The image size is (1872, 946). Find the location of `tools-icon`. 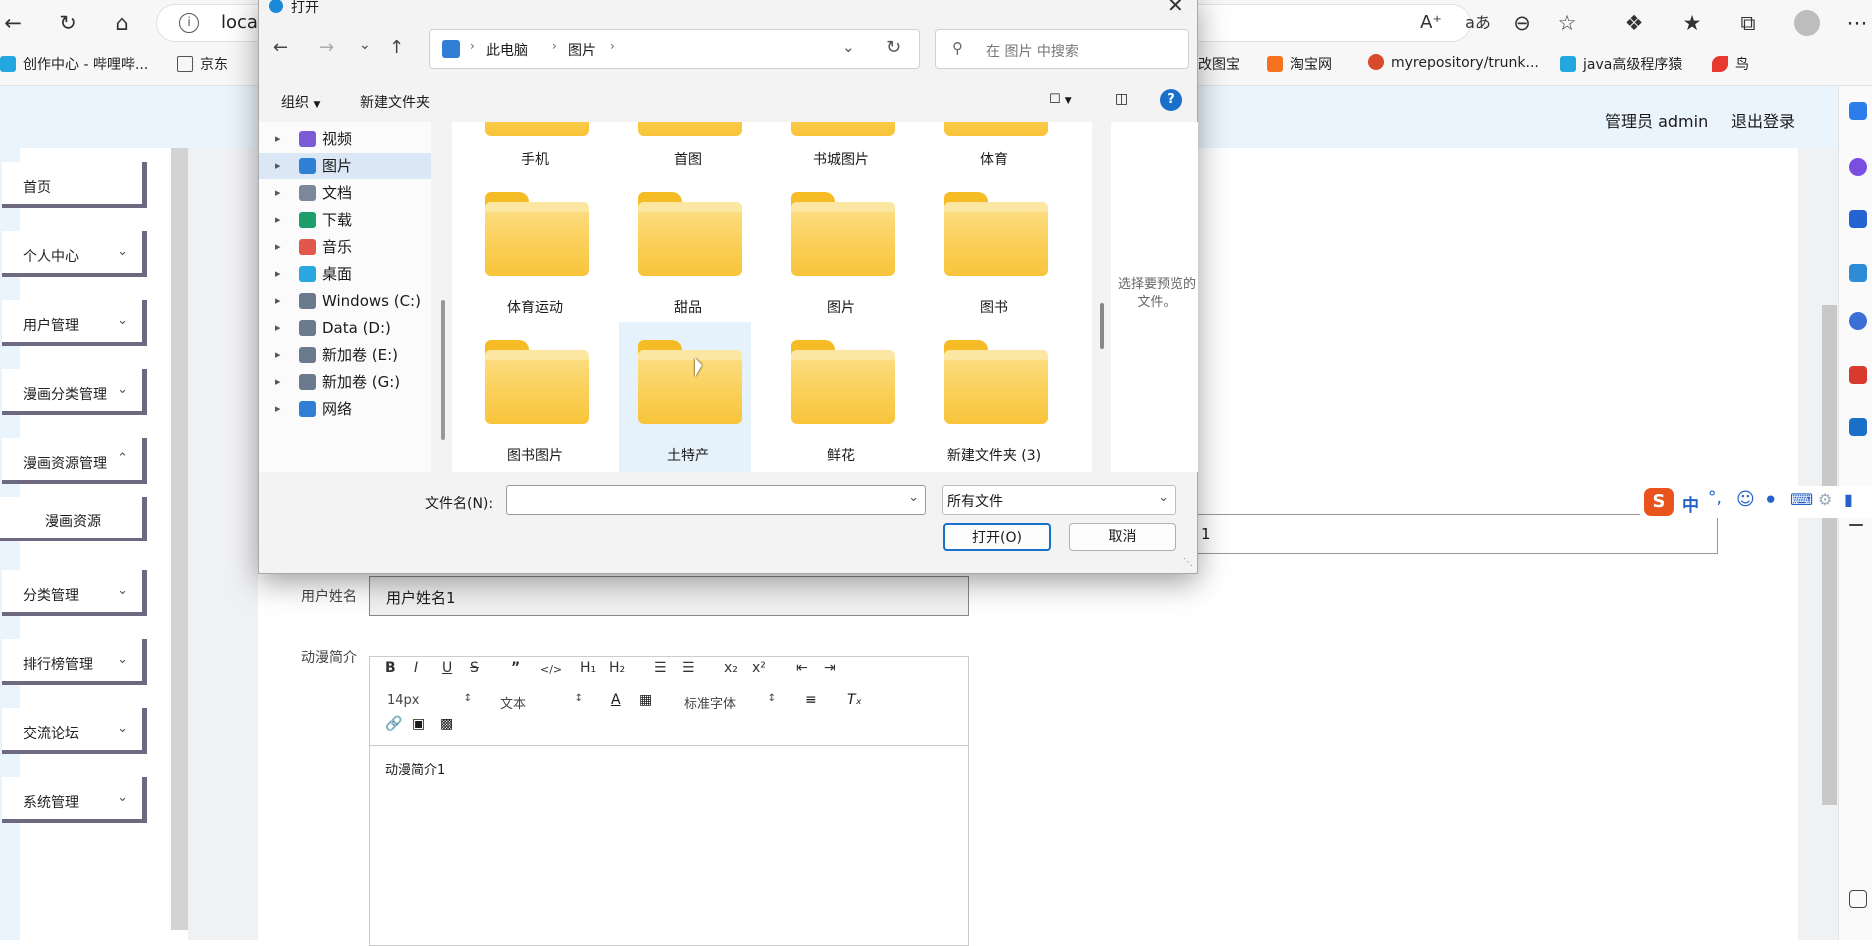

tools-icon is located at coordinates (1858, 273).